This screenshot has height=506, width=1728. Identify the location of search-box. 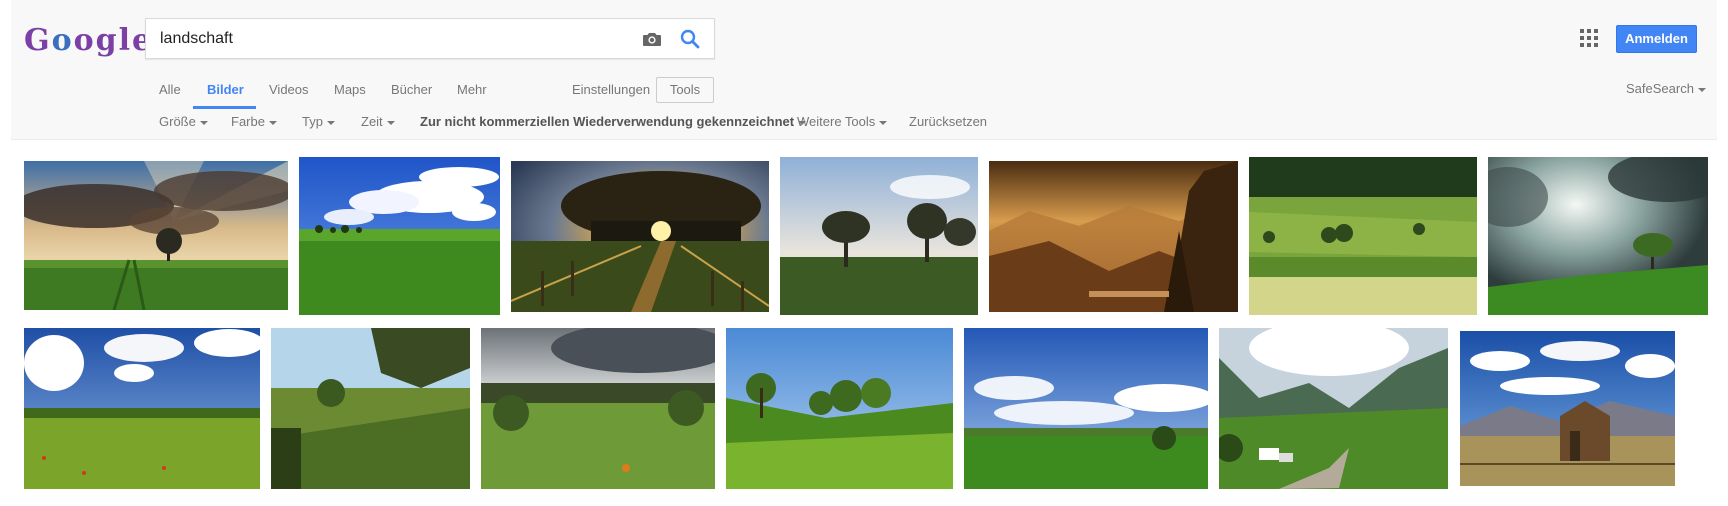
(430, 38).